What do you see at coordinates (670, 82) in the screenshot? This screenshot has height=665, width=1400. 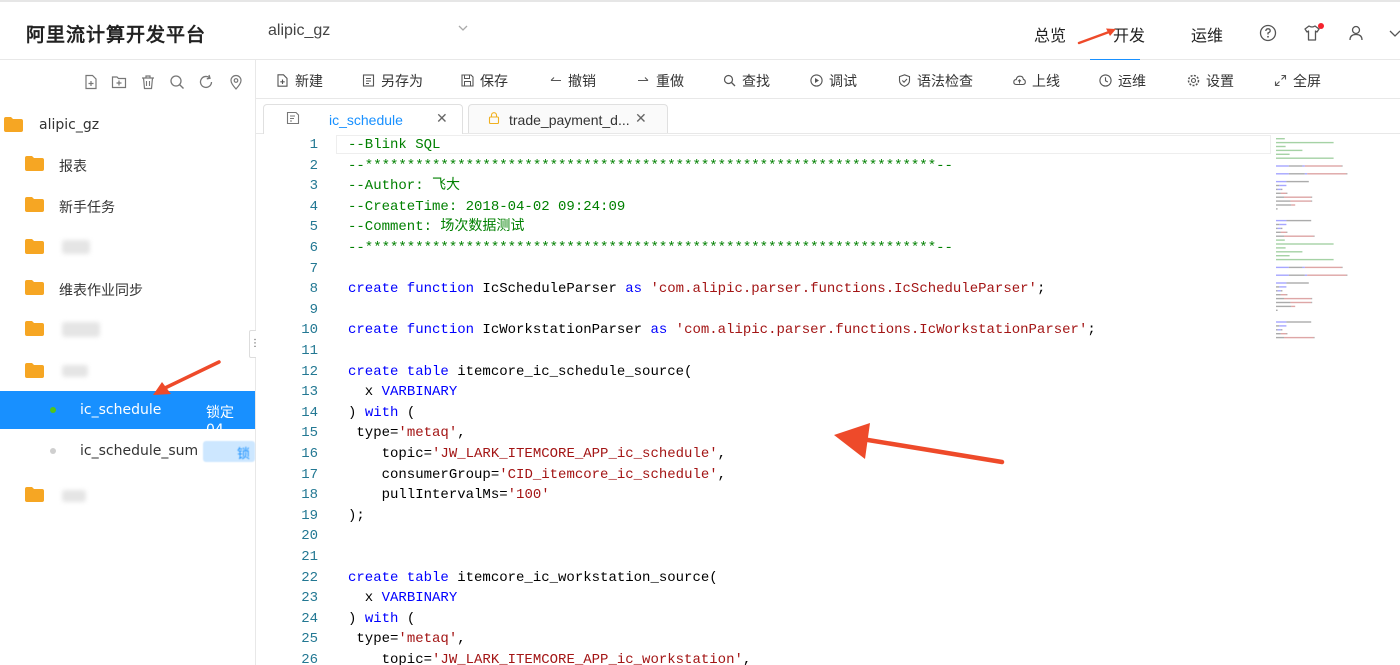 I see `redo-button-label: 重做` at bounding box center [670, 82].